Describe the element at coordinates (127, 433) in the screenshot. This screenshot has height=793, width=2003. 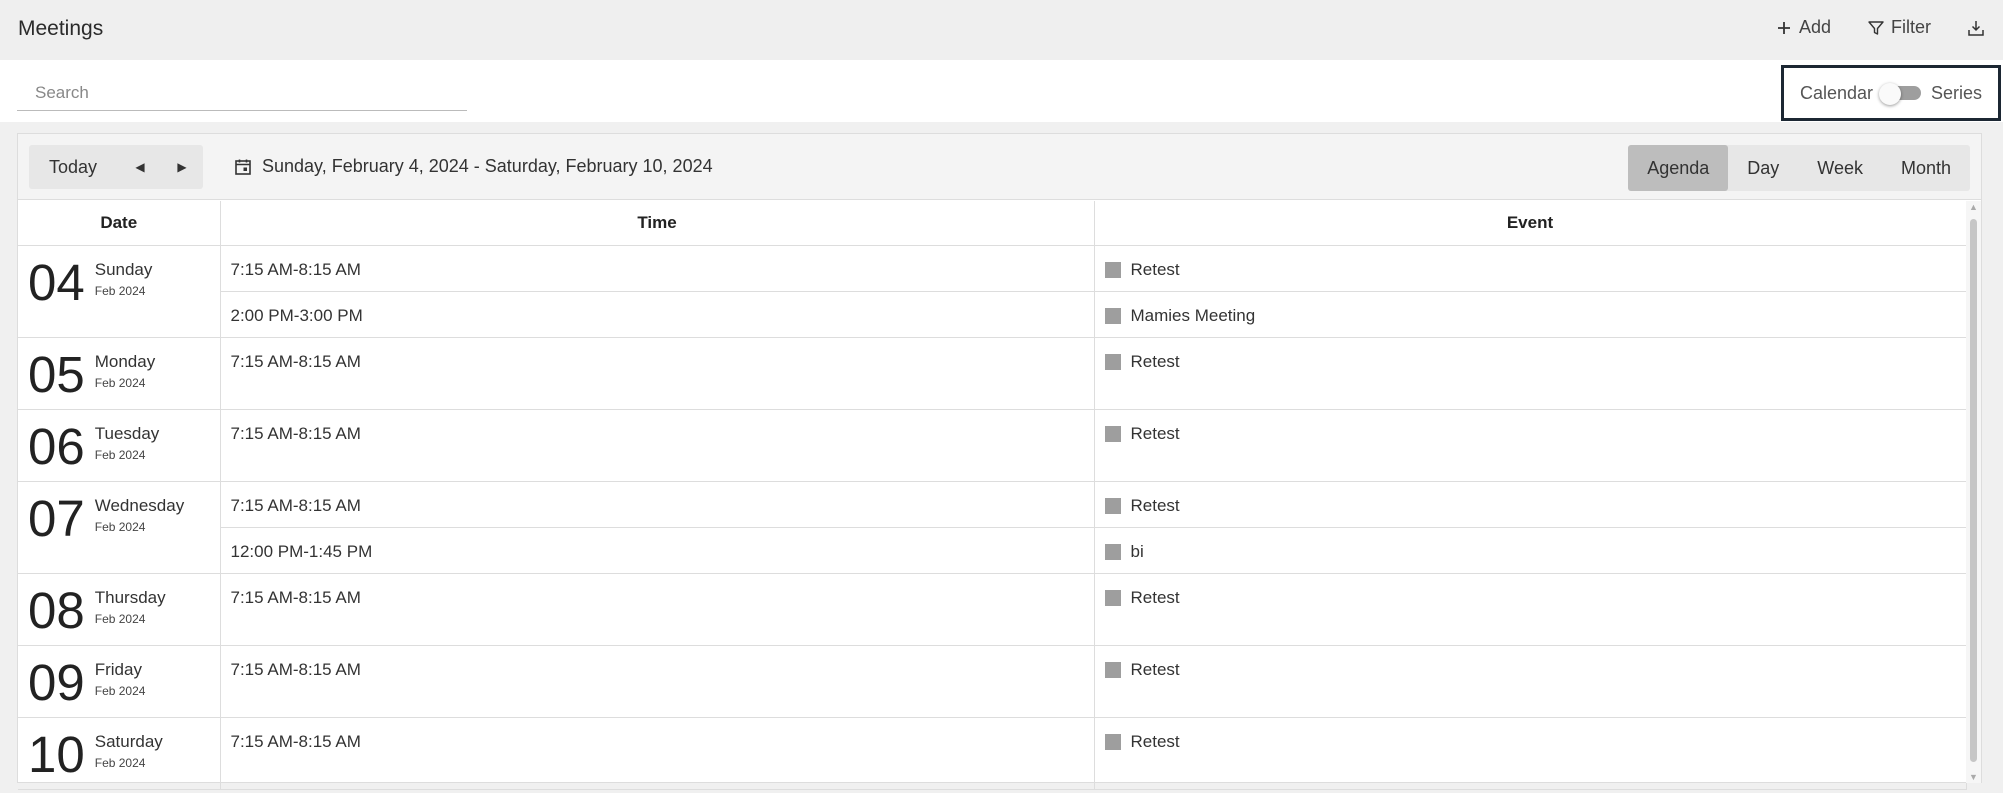
I see `weekday-label: Tuesday` at that location.